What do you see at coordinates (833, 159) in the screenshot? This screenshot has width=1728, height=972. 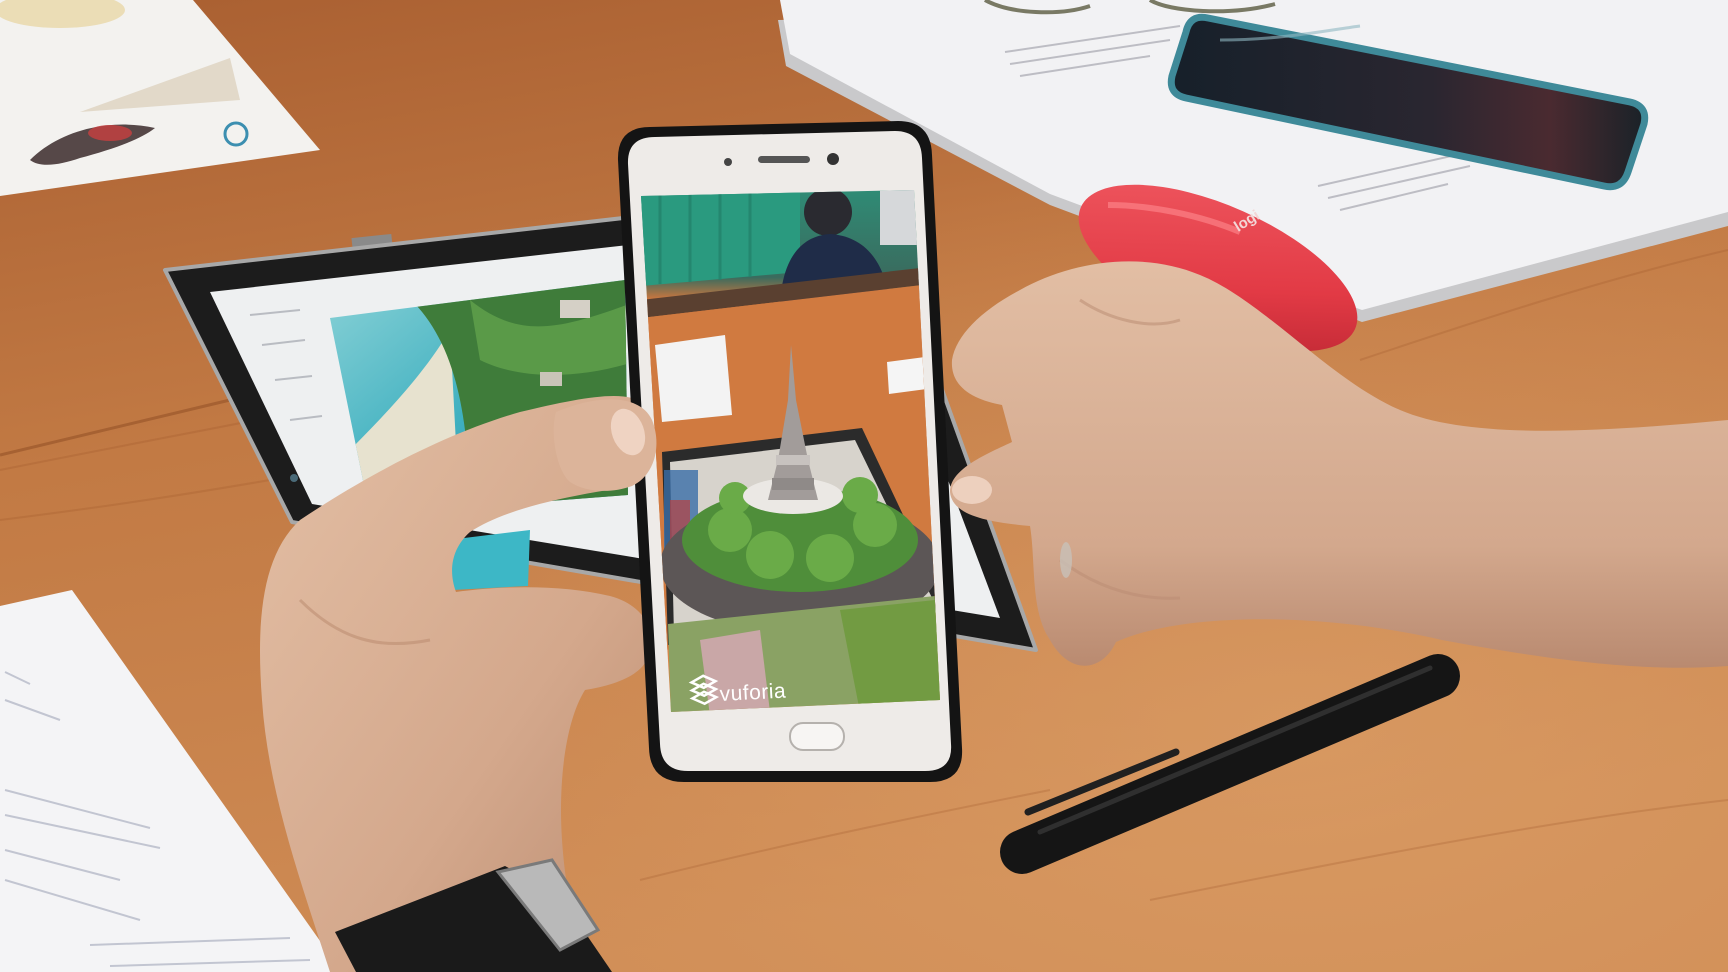 I see `front-camera` at bounding box center [833, 159].